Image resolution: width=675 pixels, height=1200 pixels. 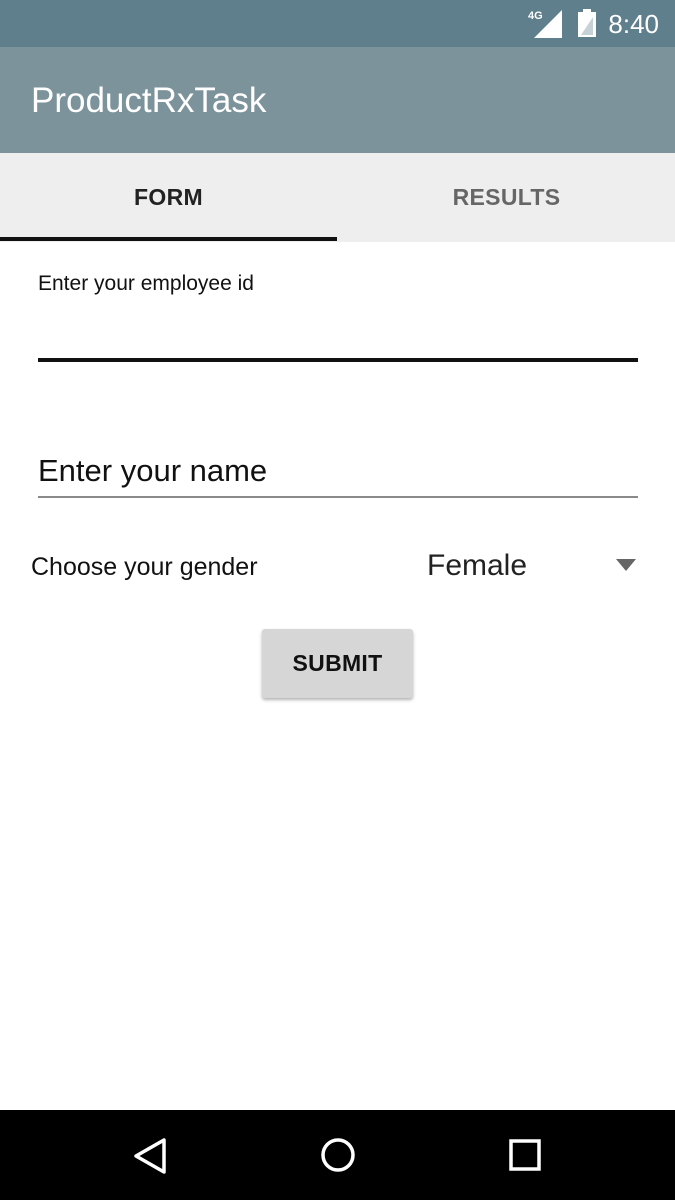 What do you see at coordinates (477, 565) in the screenshot?
I see `gender-selected-value: Female` at bounding box center [477, 565].